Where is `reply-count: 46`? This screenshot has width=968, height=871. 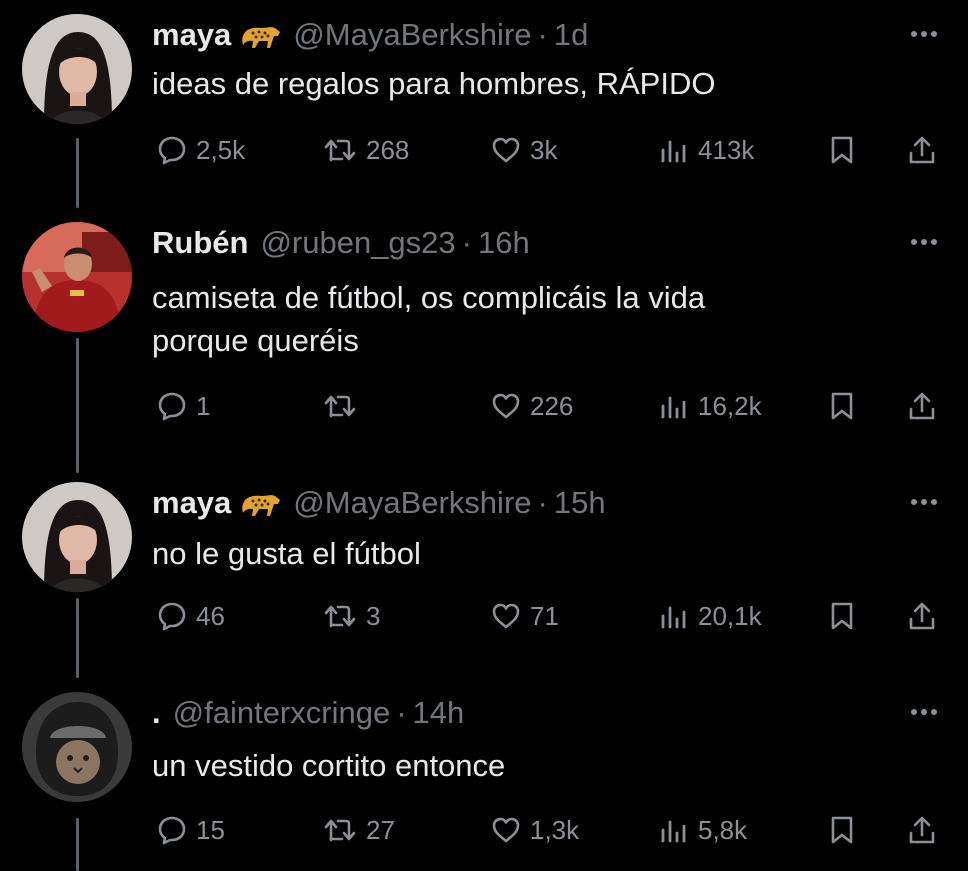
reply-count: 46 is located at coordinates (210, 615).